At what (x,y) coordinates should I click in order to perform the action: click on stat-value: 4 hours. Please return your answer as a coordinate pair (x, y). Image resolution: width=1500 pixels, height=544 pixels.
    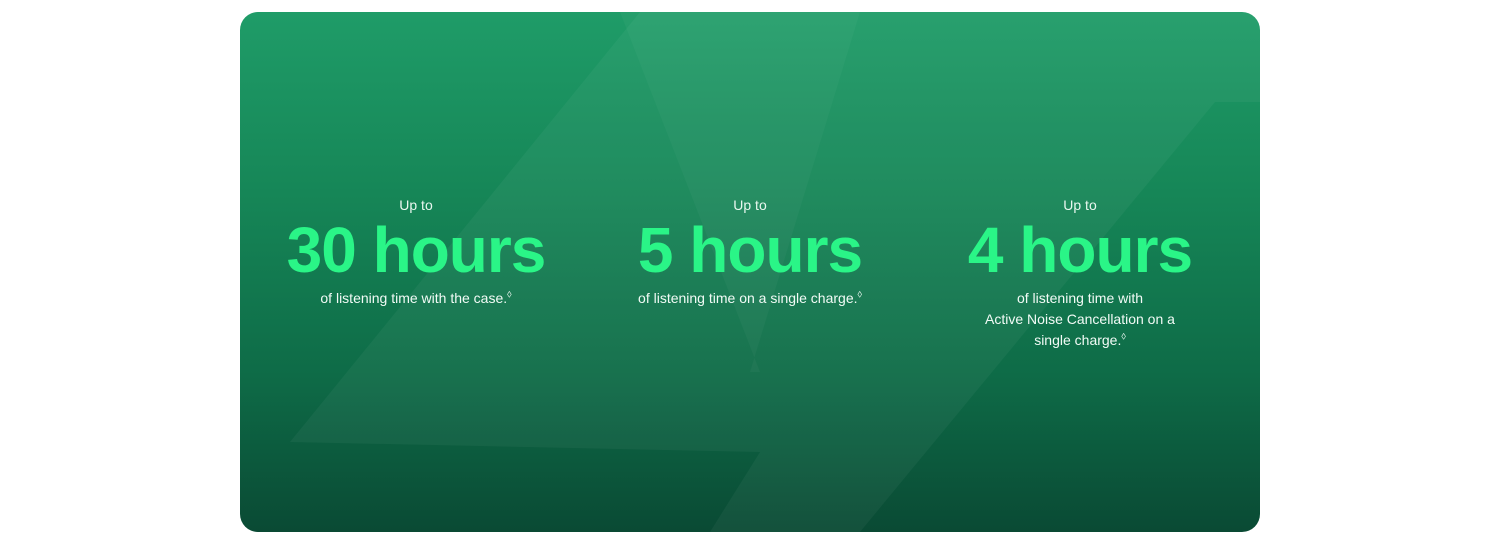
    Looking at the image, I should click on (1080, 250).